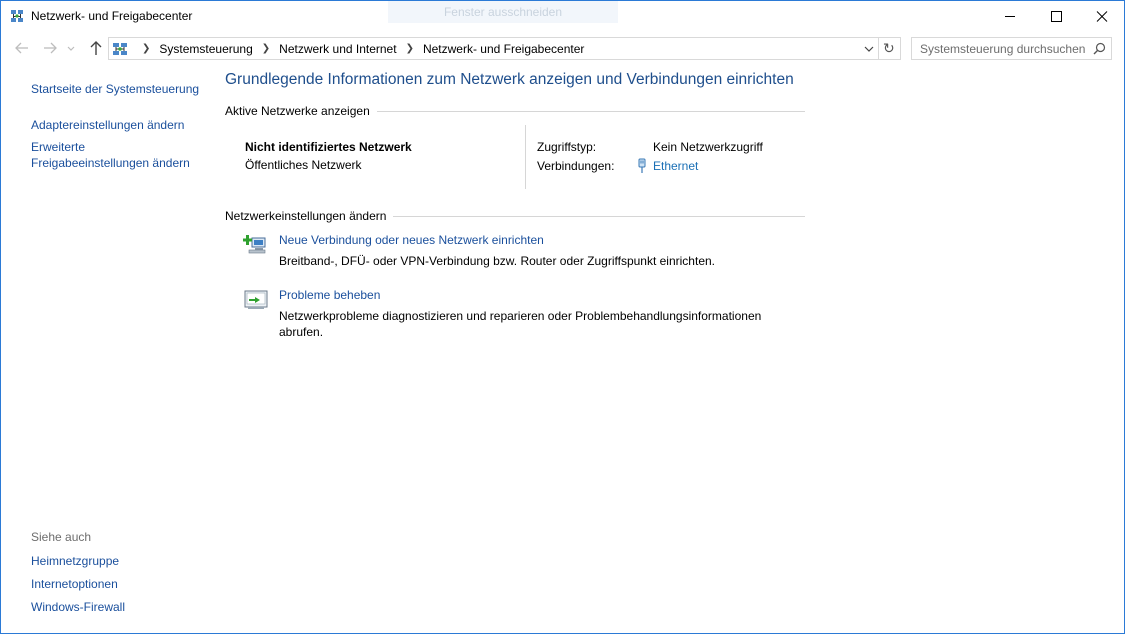 The width and height of the screenshot is (1125, 634). I want to click on arrow-left-icon, so click(21, 48).